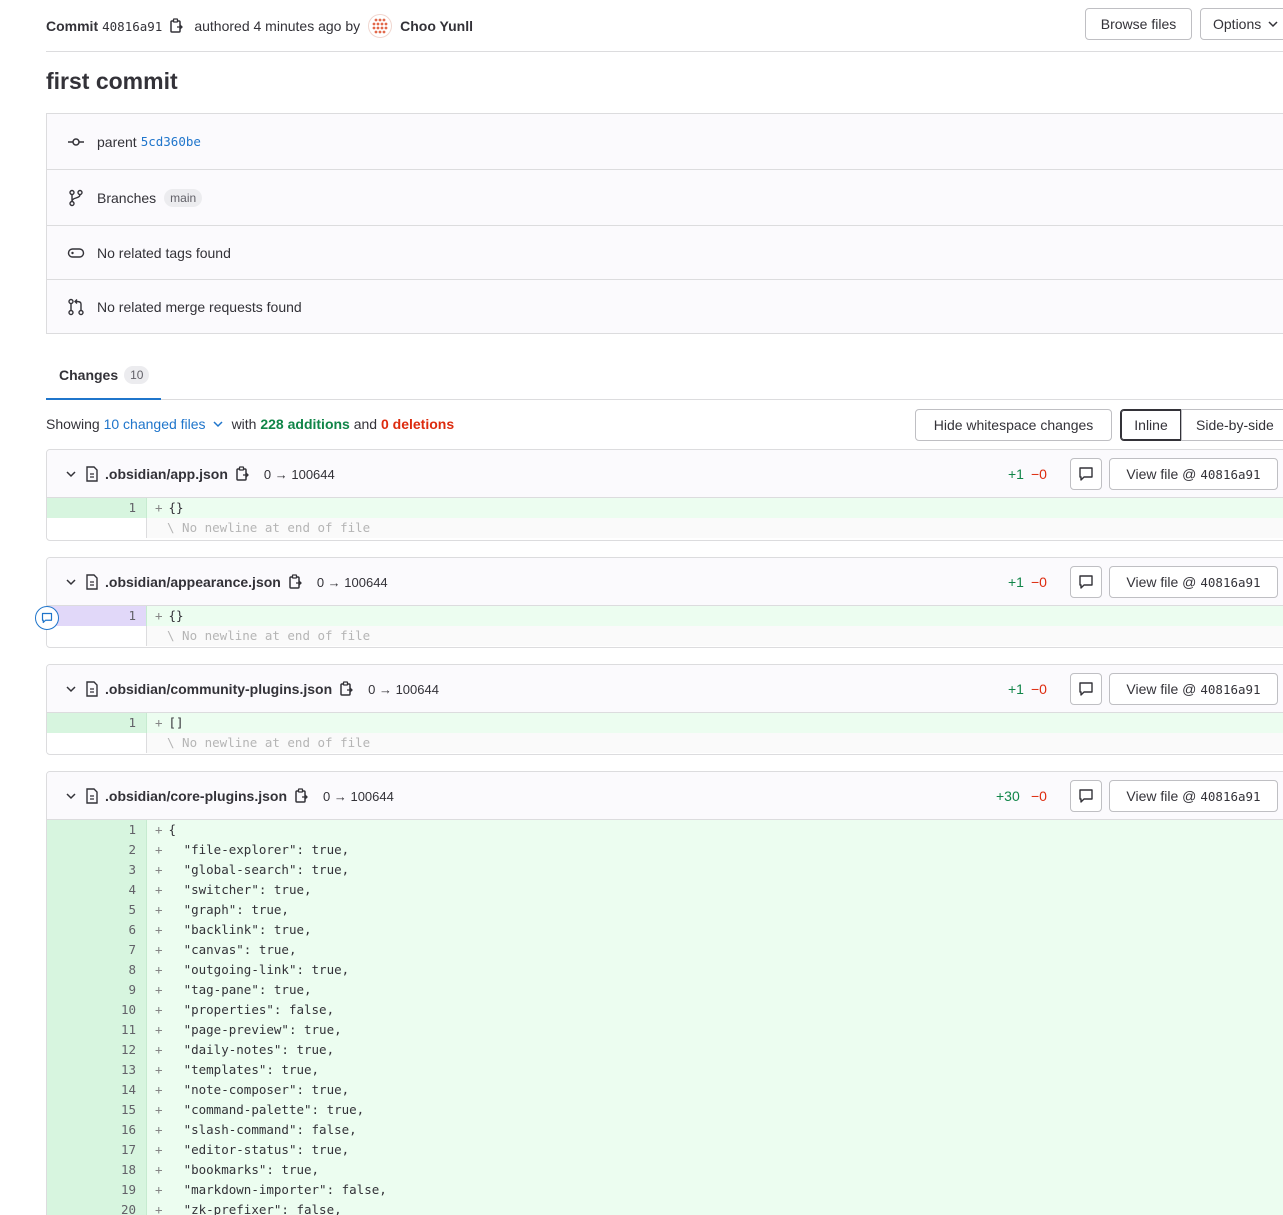 Image resolution: width=1283 pixels, height=1215 pixels. I want to click on line-number: 17, so click(97, 1150).